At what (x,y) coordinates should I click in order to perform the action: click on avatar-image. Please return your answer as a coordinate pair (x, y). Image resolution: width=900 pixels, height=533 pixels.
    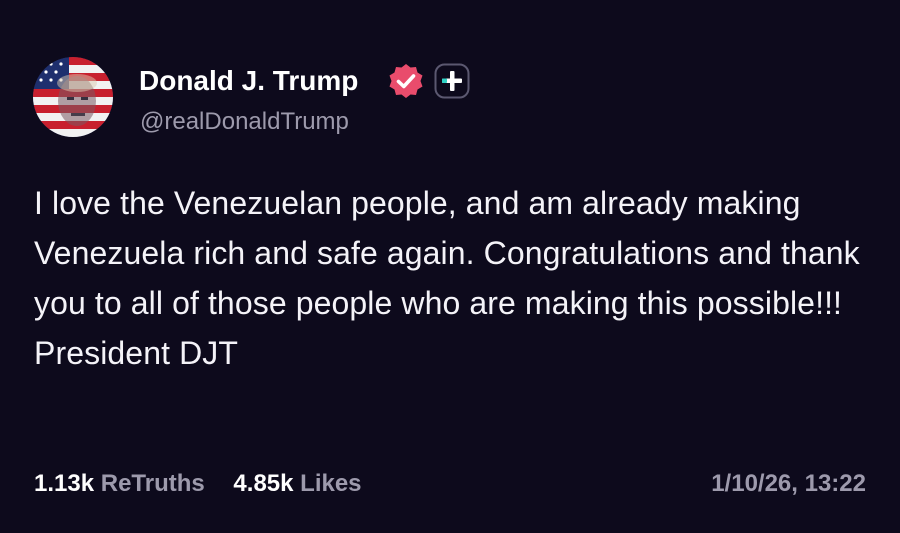
    Looking at the image, I should click on (73, 97).